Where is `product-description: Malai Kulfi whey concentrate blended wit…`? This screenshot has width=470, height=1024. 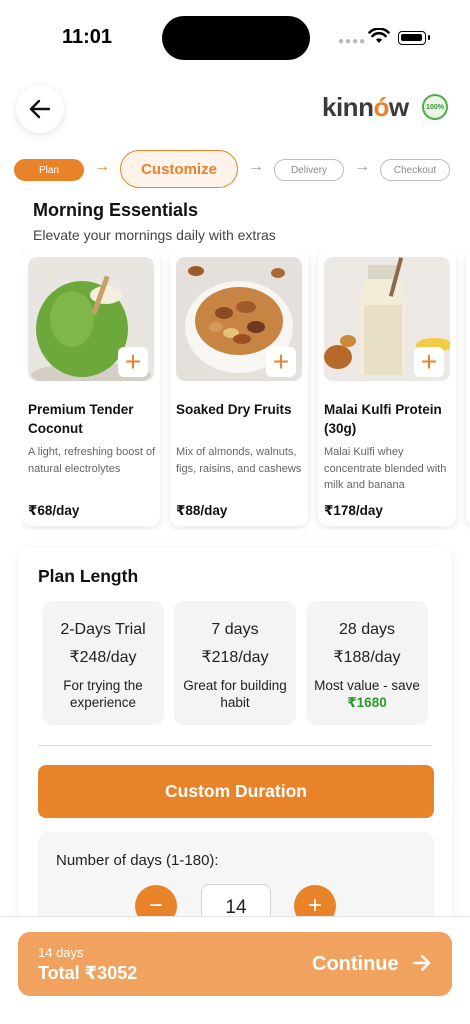 product-description: Malai Kulfi whey concentrate blended wit… is located at coordinates (385, 468).